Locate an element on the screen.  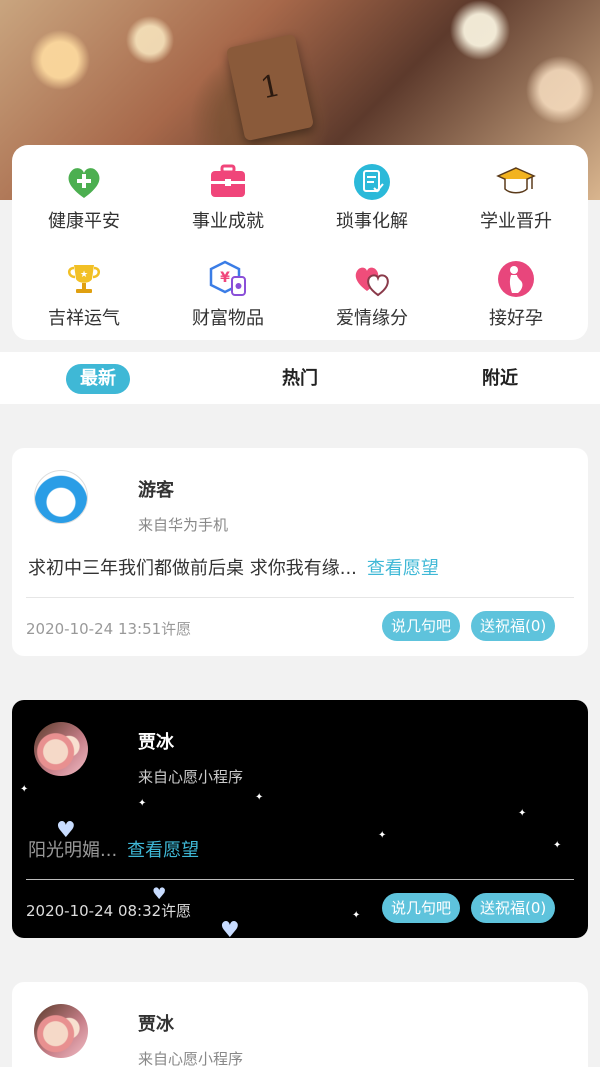
category-health: 健康平安 is located at coordinates (84, 202).